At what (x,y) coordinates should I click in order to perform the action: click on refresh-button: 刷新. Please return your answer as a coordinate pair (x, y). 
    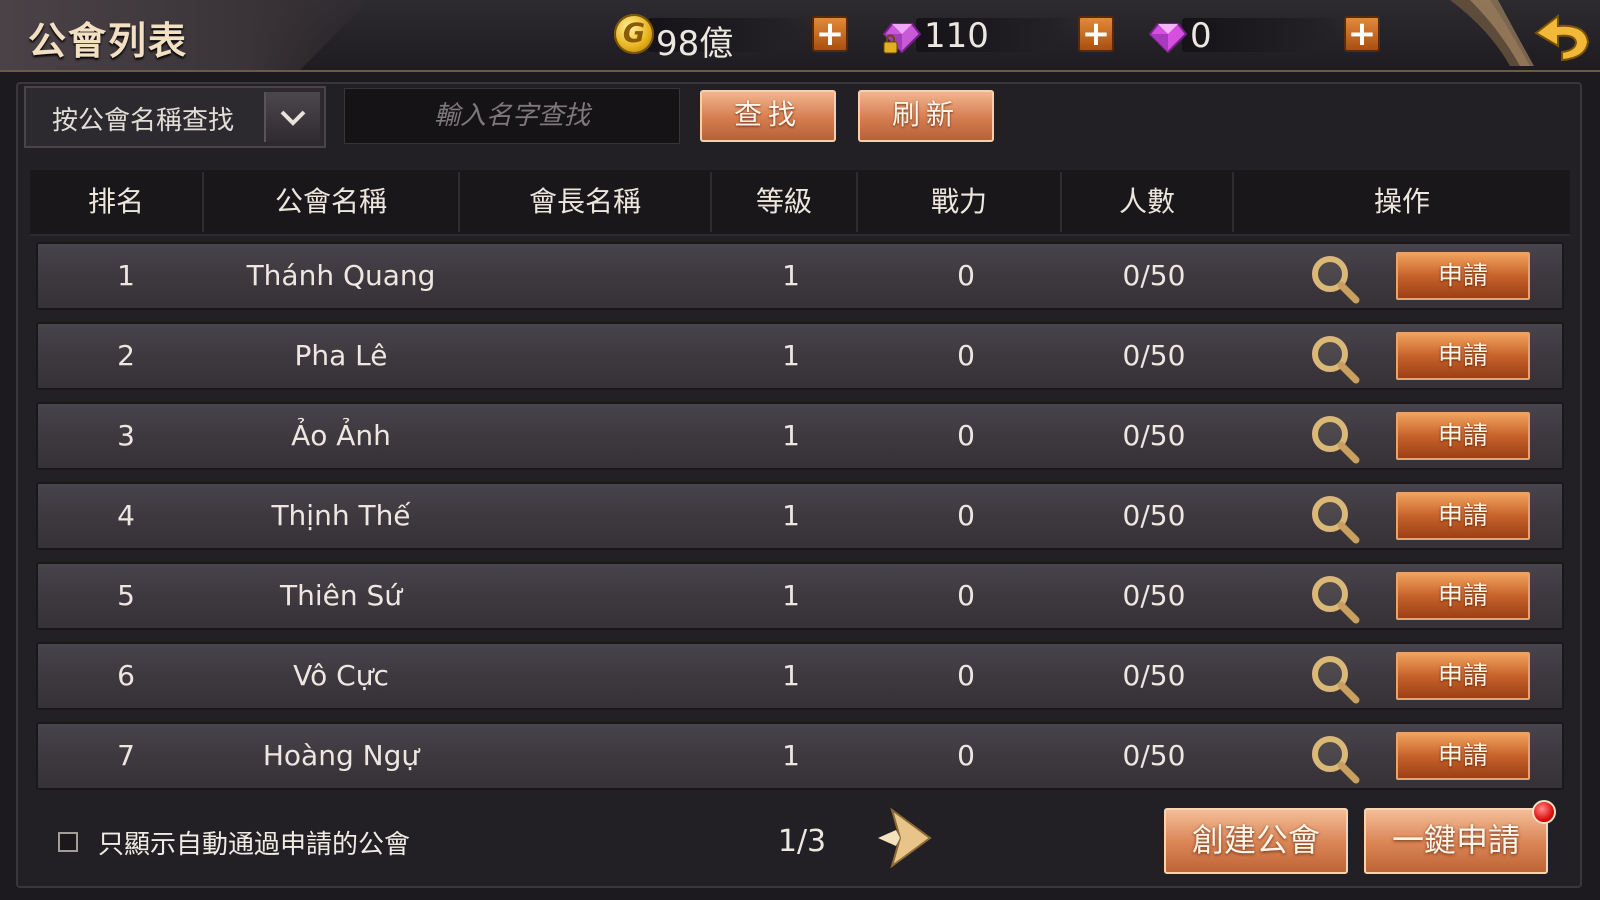
    Looking at the image, I should click on (926, 116).